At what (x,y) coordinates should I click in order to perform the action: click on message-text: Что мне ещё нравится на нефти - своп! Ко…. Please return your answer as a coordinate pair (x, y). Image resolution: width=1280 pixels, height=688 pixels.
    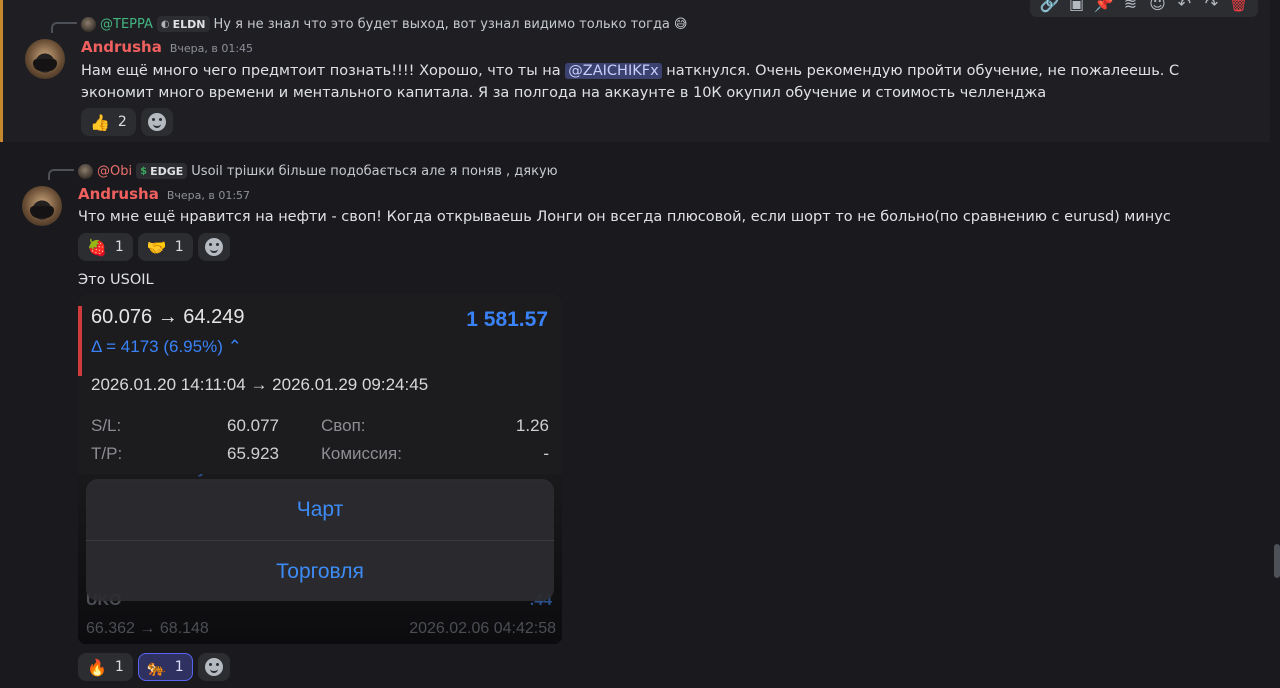
    Looking at the image, I should click on (624, 217).